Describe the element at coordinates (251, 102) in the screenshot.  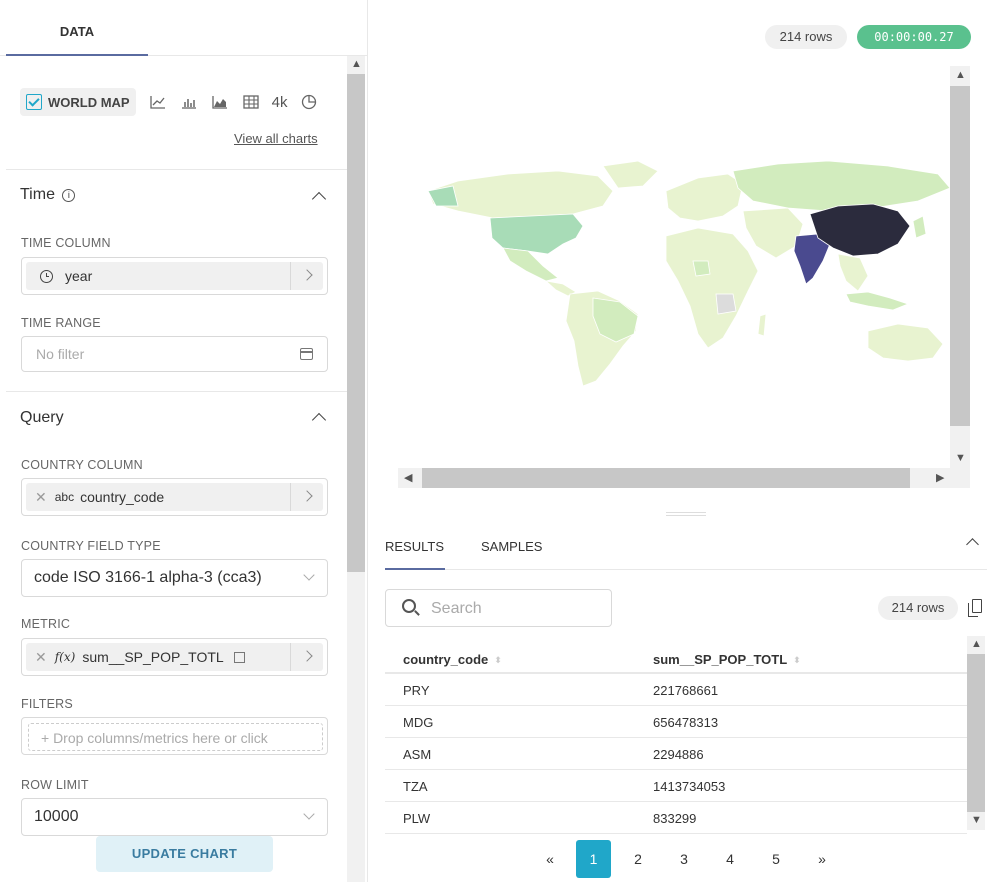
I see `table-chart-icon` at that location.